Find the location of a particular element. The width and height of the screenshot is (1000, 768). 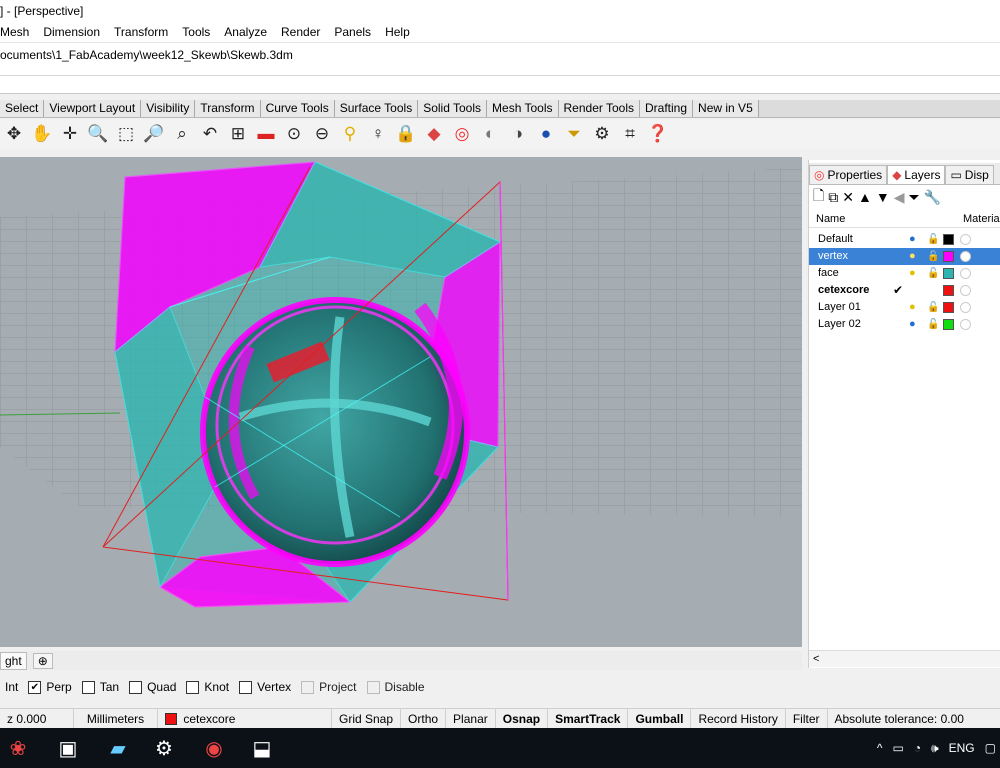

osnap-tan: Tan is located at coordinates (100, 687).